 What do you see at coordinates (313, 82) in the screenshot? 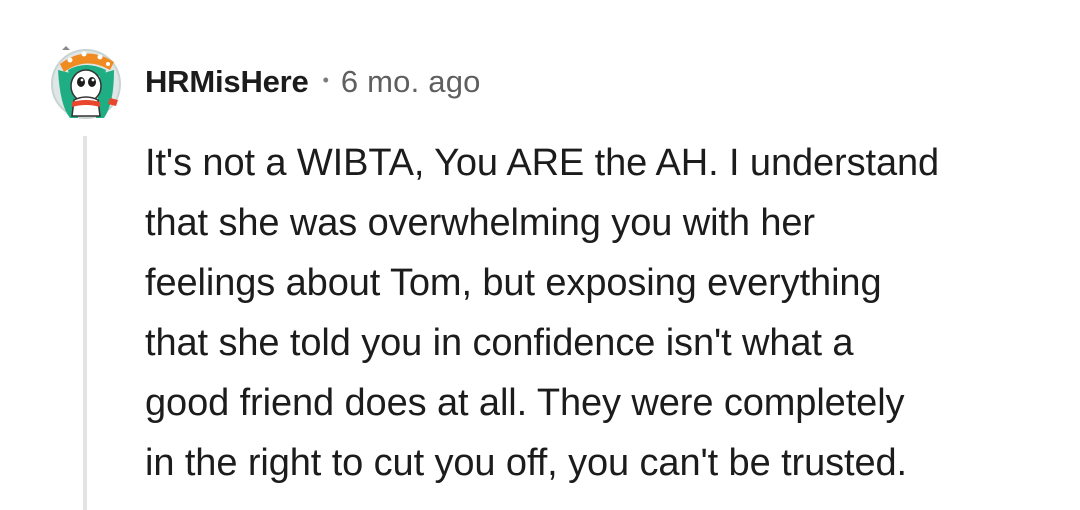
I see `comment-header: HRMisHere • 6 mo. ago` at bounding box center [313, 82].